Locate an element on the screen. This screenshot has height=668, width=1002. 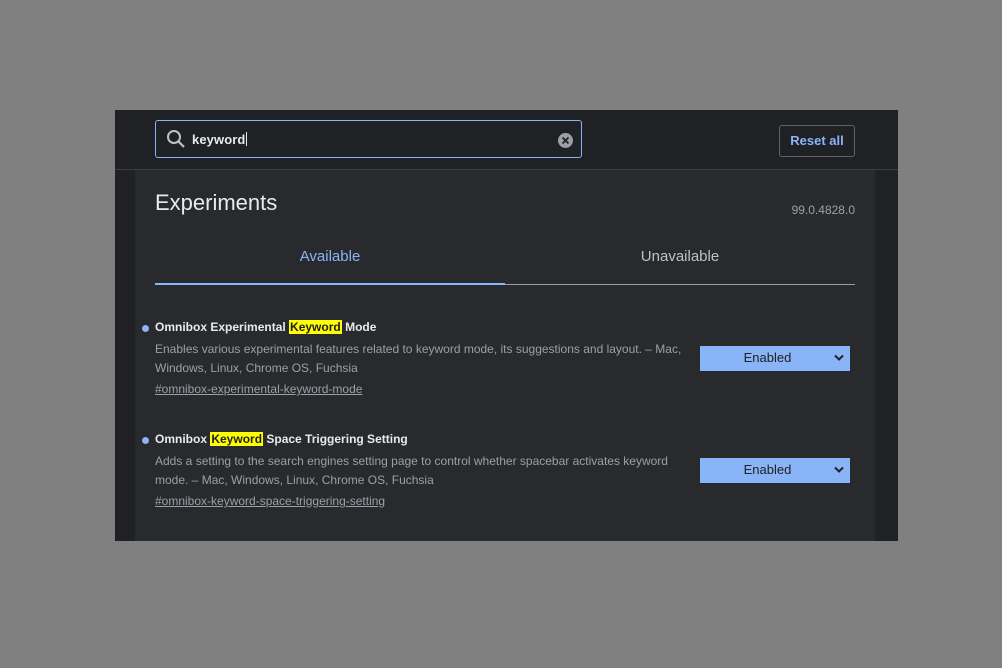
text-caret is located at coordinates (247, 139).